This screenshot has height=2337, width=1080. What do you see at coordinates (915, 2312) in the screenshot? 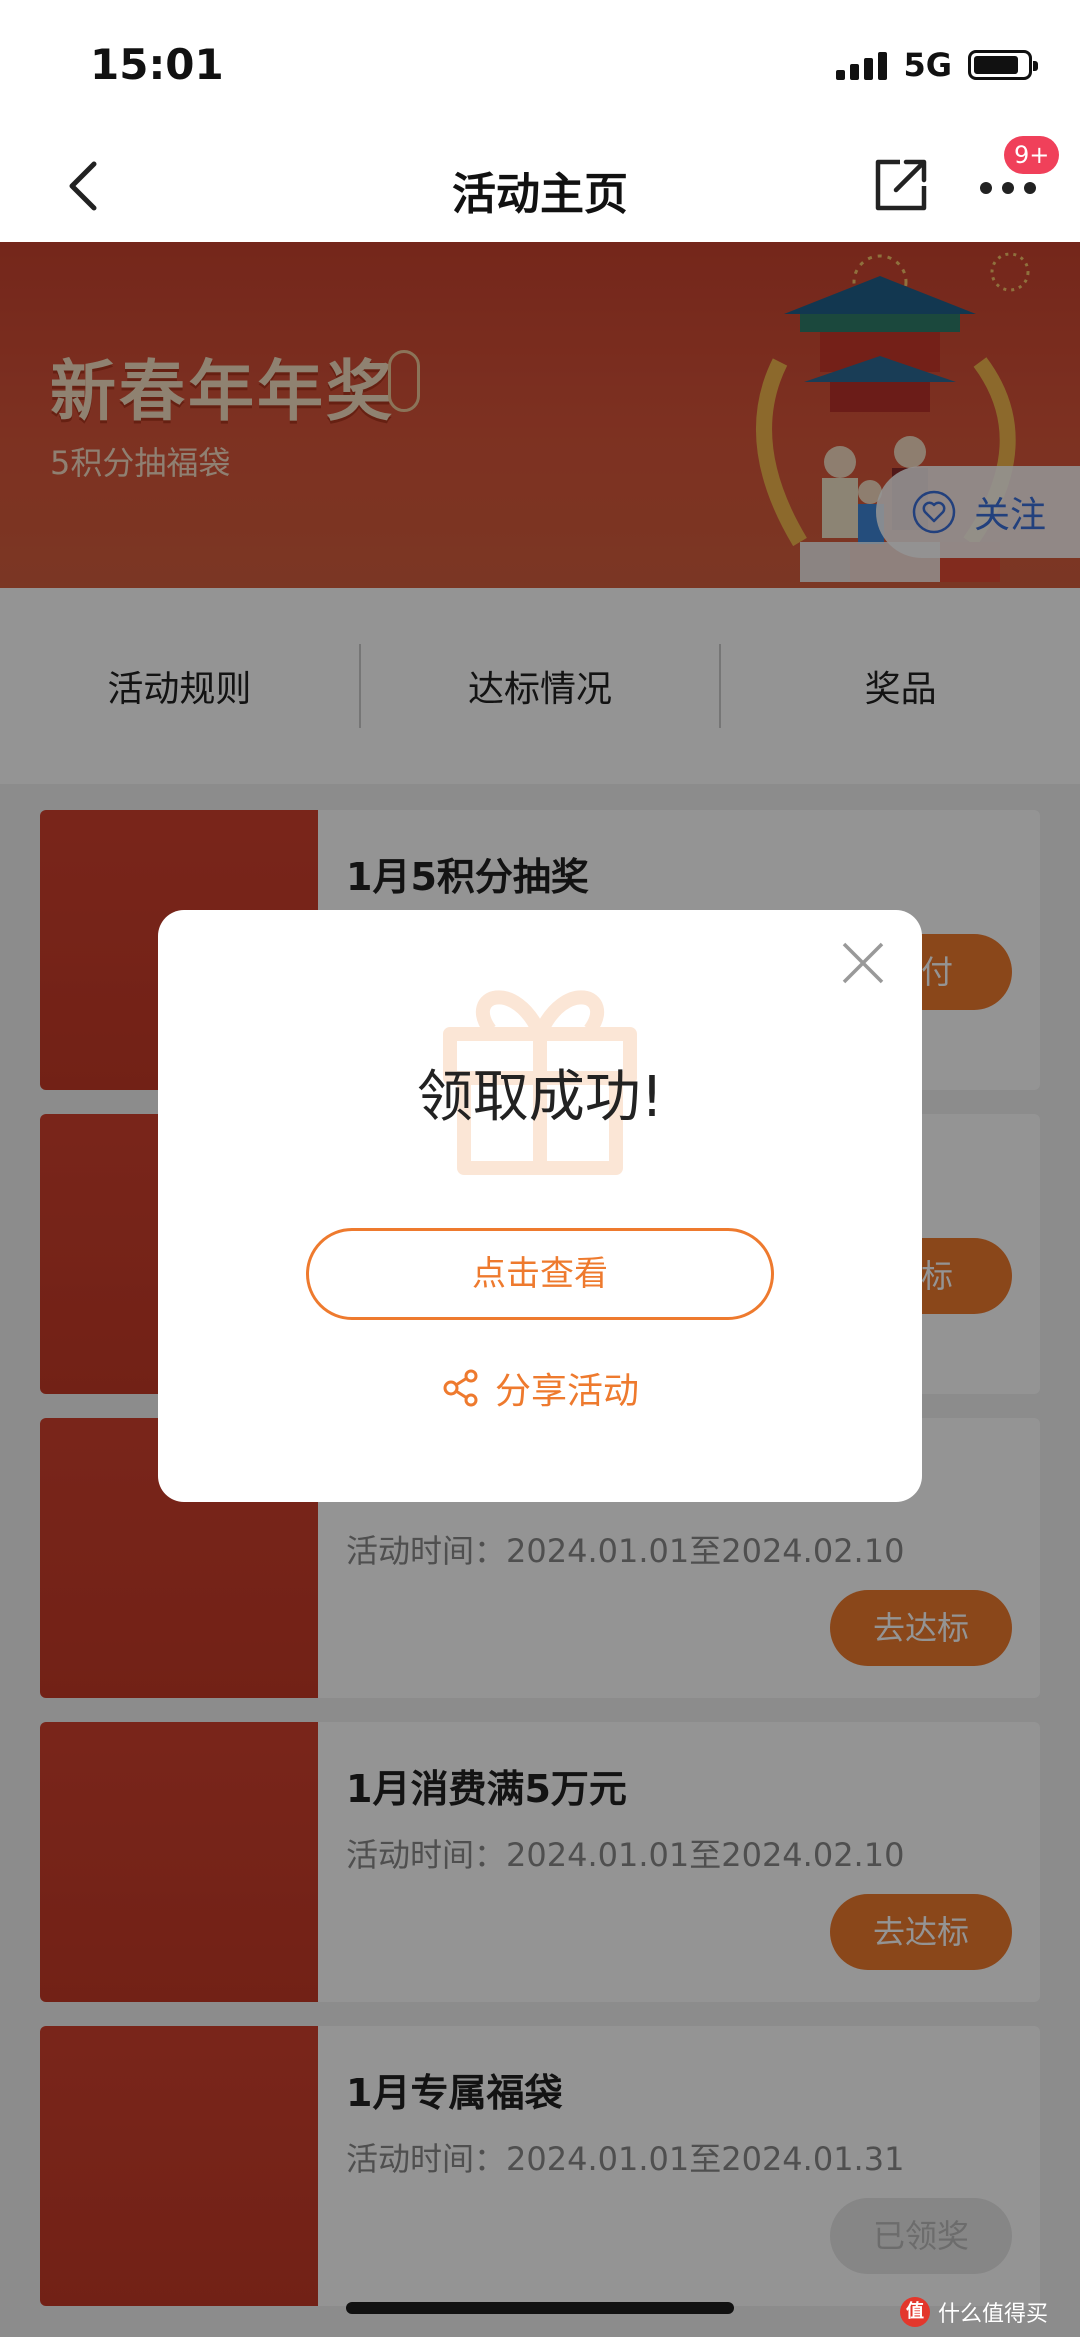
I see `watermark-logo: 值` at bounding box center [915, 2312].